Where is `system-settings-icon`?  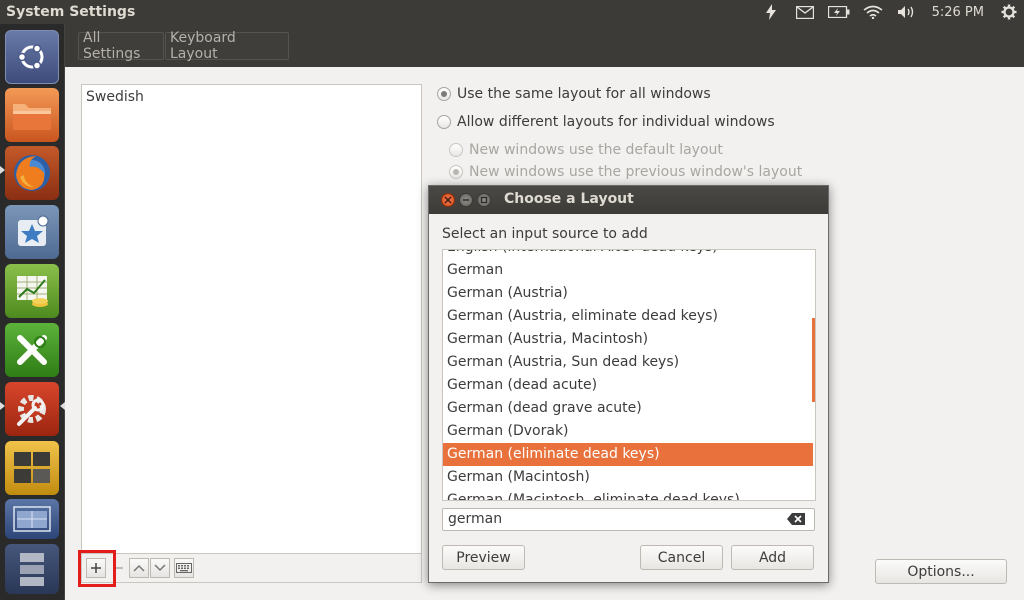 system-settings-icon is located at coordinates (32, 409).